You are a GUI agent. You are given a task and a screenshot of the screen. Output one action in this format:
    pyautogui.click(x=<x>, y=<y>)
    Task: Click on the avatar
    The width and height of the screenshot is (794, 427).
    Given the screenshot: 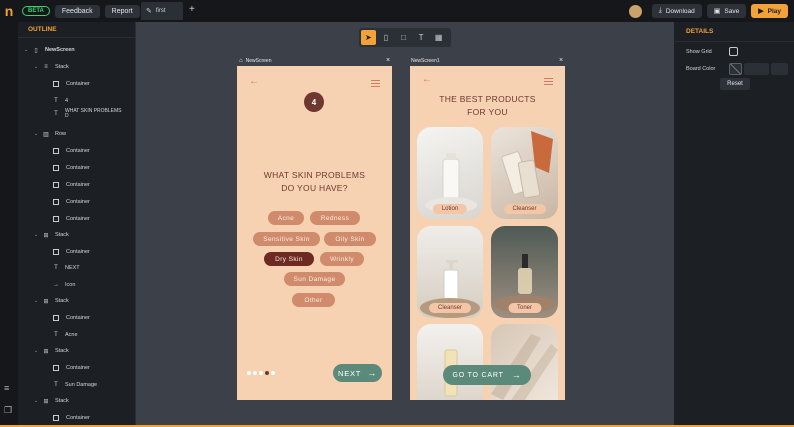 What is the action you would take?
    pyautogui.click(x=635, y=11)
    